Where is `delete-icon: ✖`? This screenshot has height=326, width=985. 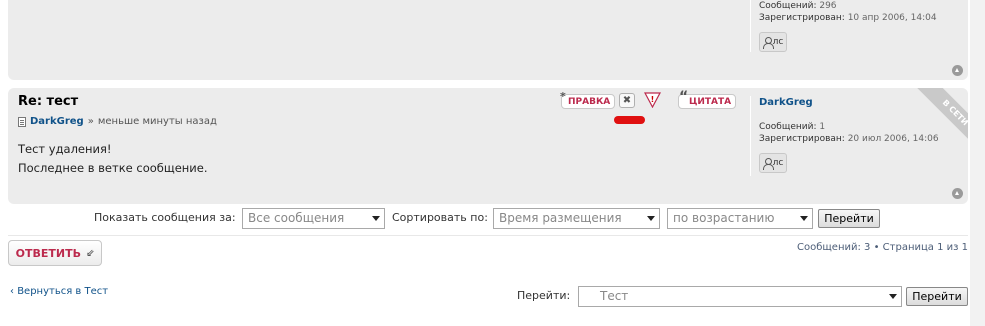 delete-icon: ✖ is located at coordinates (627, 100).